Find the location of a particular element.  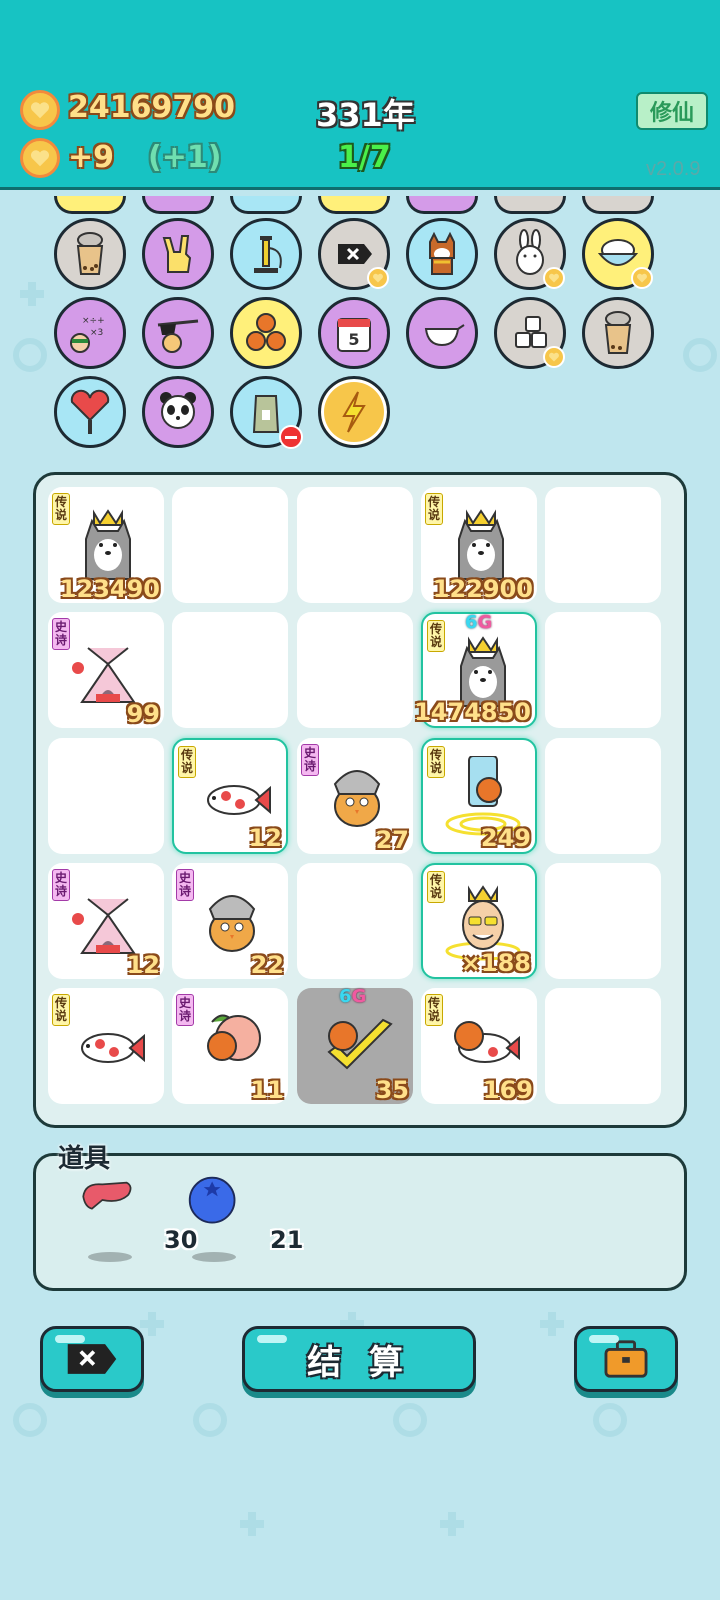

shiba-dog-icon is located at coordinates (442, 254).